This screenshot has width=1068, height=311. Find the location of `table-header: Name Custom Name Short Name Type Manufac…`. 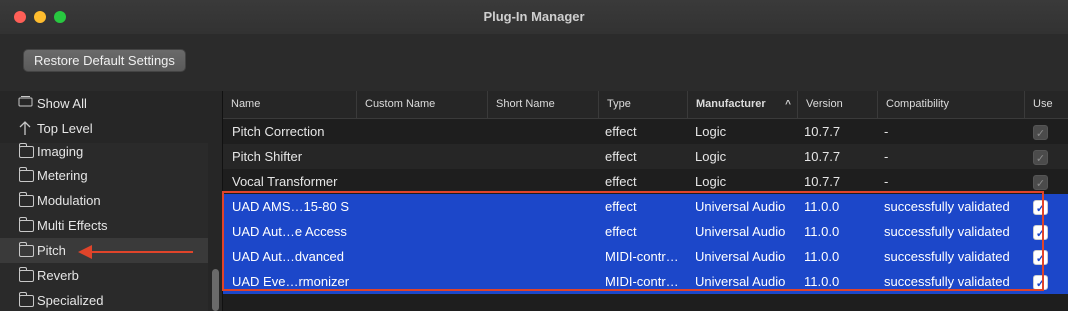

table-header: Name Custom Name Short Name Type Manufac… is located at coordinates (645, 105).